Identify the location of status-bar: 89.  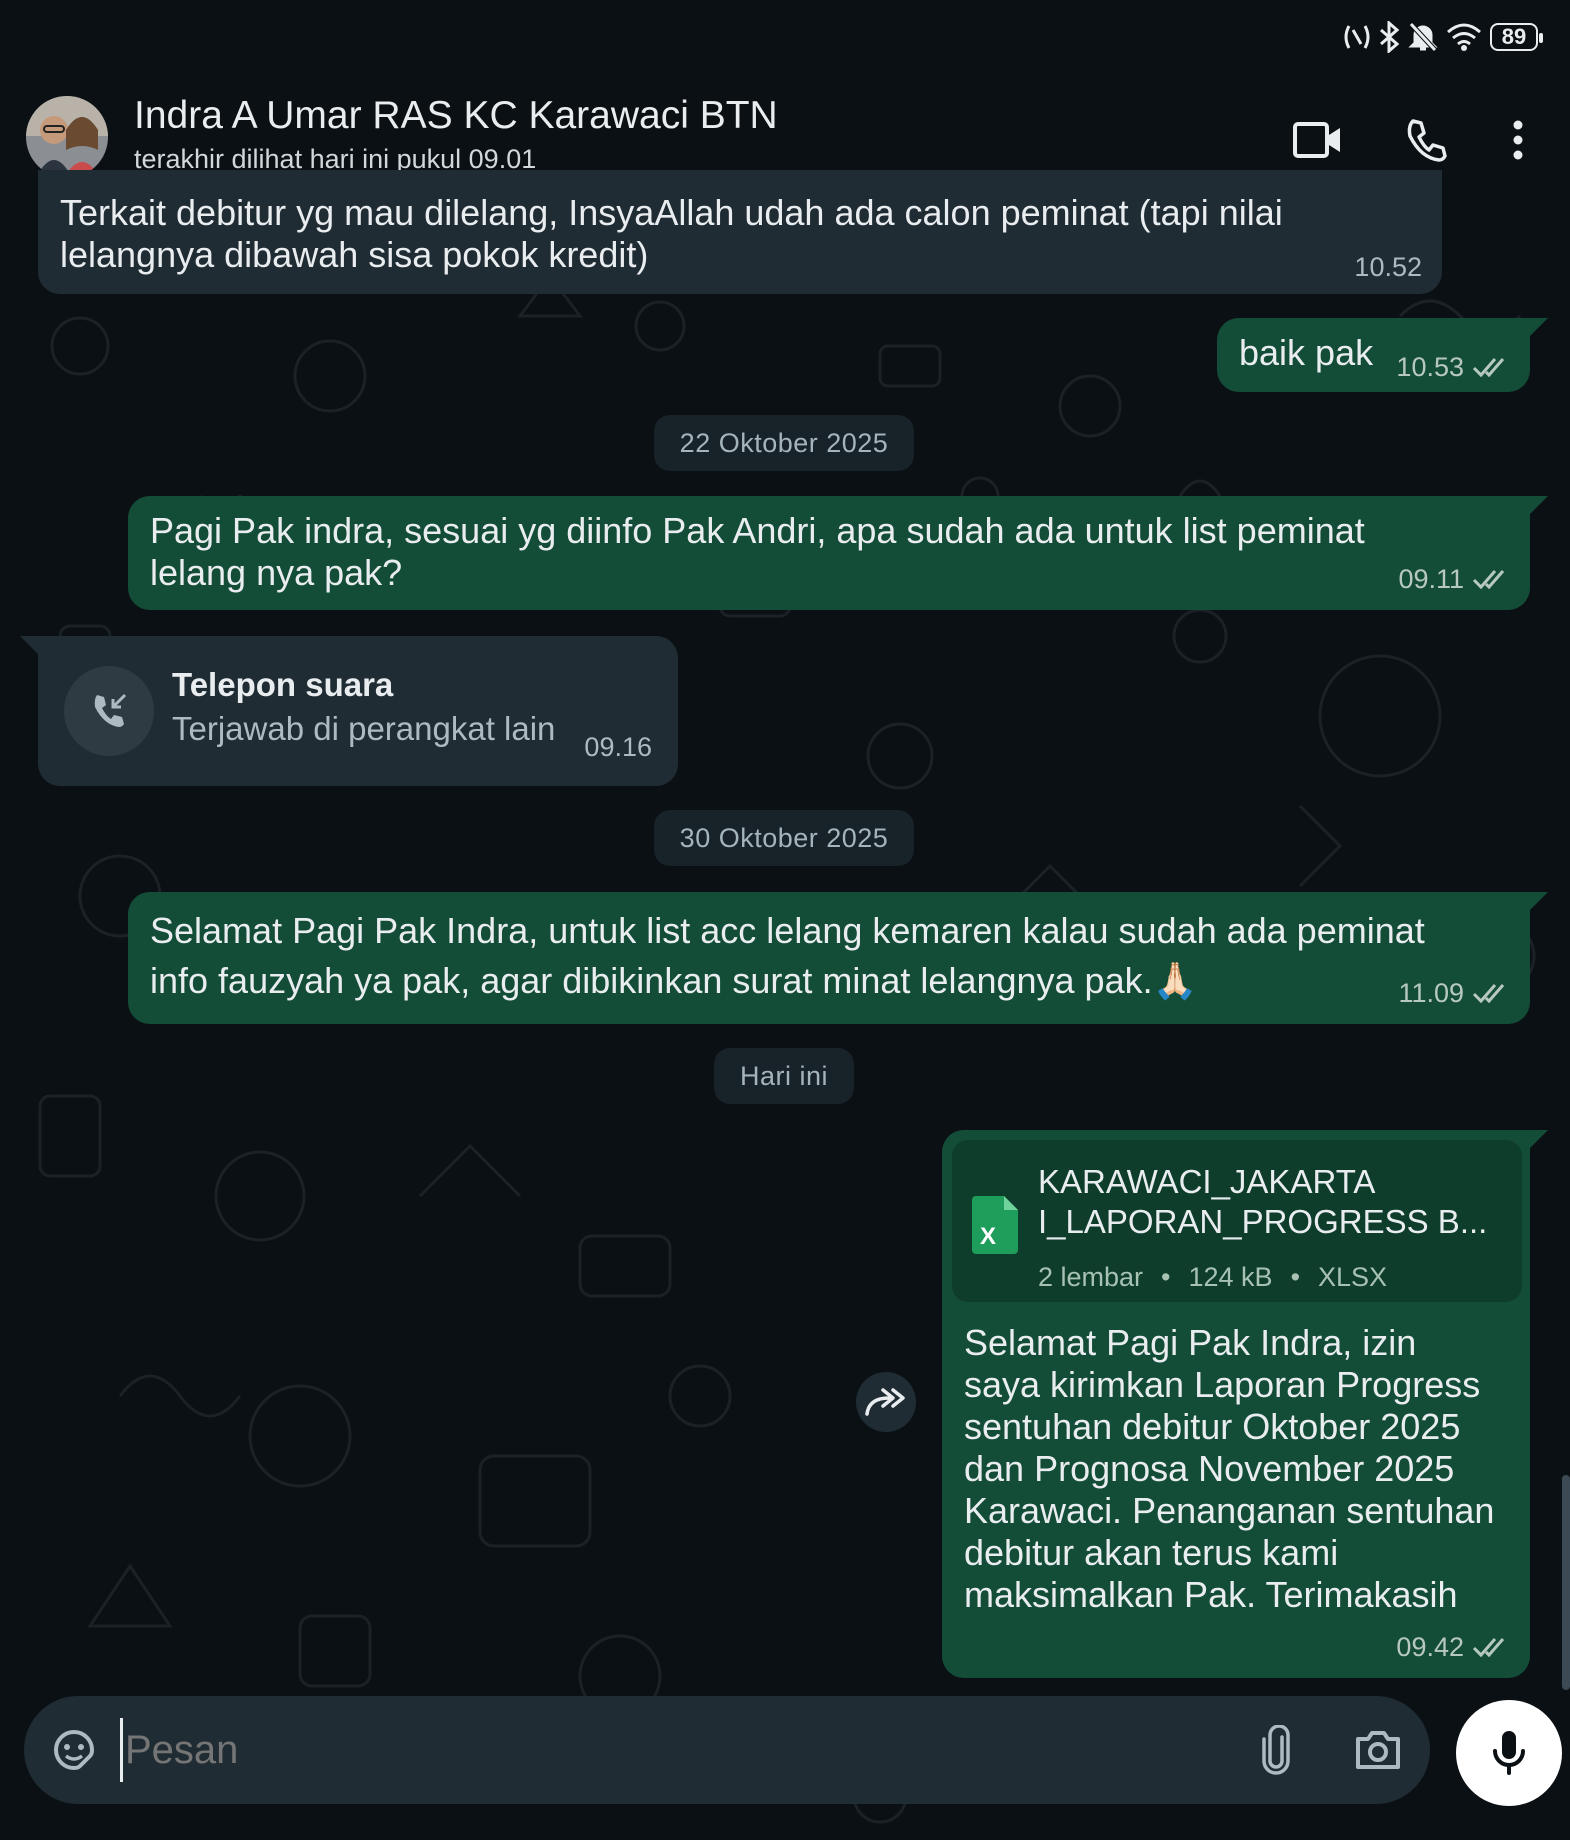
(785, 36).